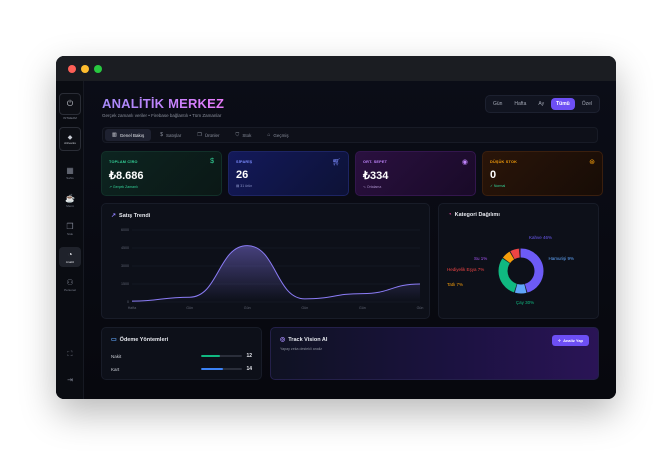 This screenshot has height=455, width=672. Describe the element at coordinates (70, 261) in the screenshot. I see `sidebar-item-label: Analiz` at that location.